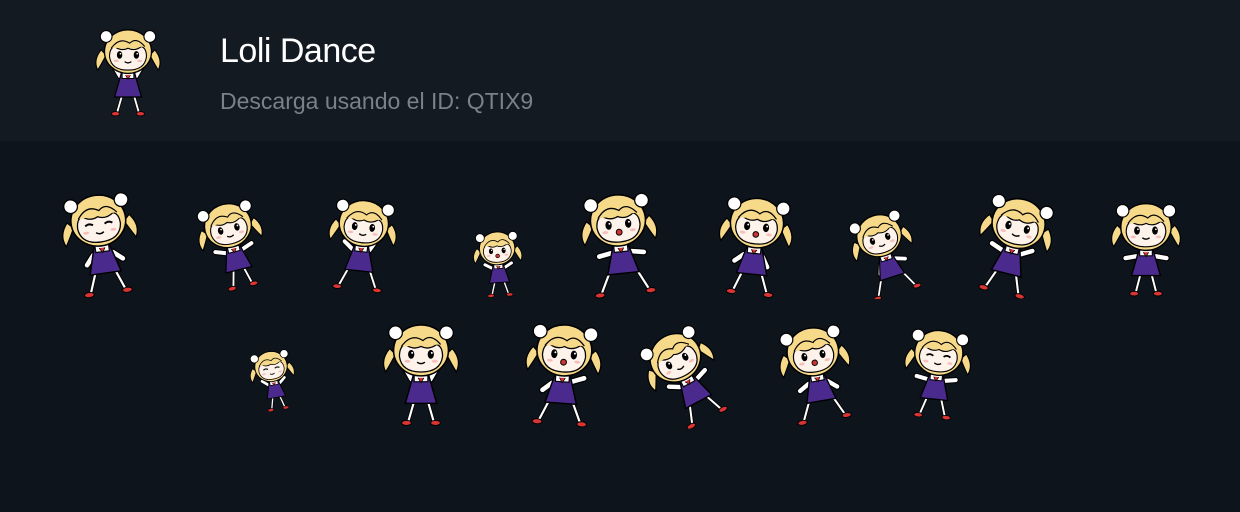  I want to click on pack-subtitle: Descarga usando el ID: QTIX9, so click(377, 101).